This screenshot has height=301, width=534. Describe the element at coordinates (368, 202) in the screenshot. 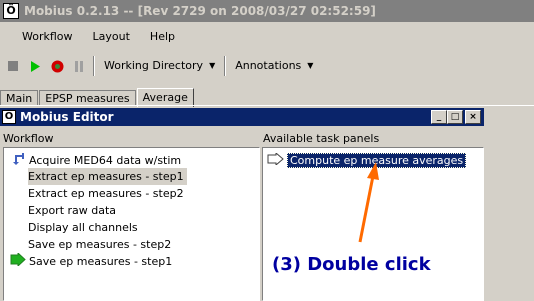

I see `annotation-arrow-icon` at that location.